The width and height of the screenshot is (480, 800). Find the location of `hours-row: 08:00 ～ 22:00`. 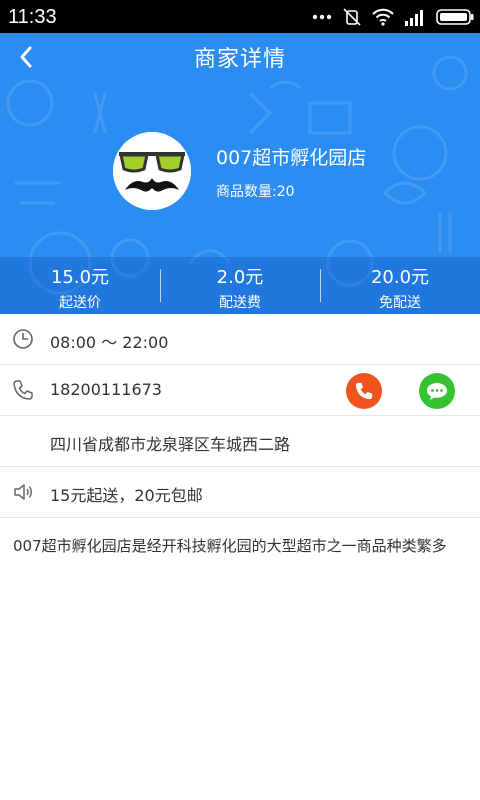

hours-row: 08:00 ～ 22:00 is located at coordinates (240, 339).